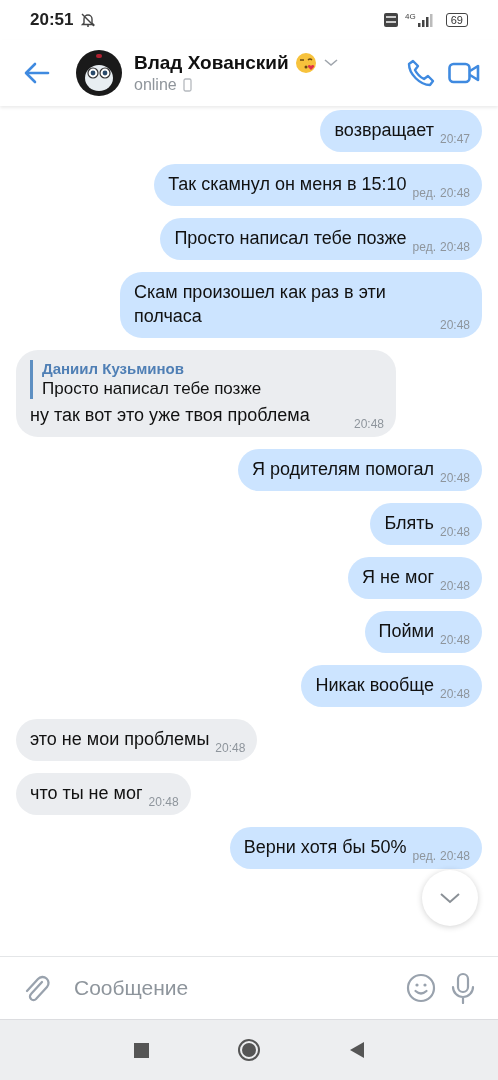 This screenshot has width=498, height=1080. Describe the element at coordinates (52, 20) in the screenshot. I see `clock: 20:51` at that location.